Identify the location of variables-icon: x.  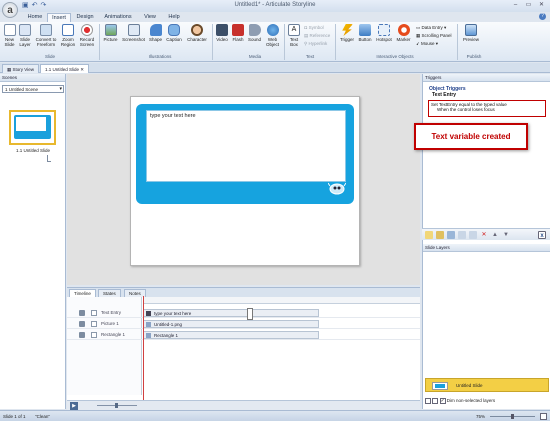
(542, 235).